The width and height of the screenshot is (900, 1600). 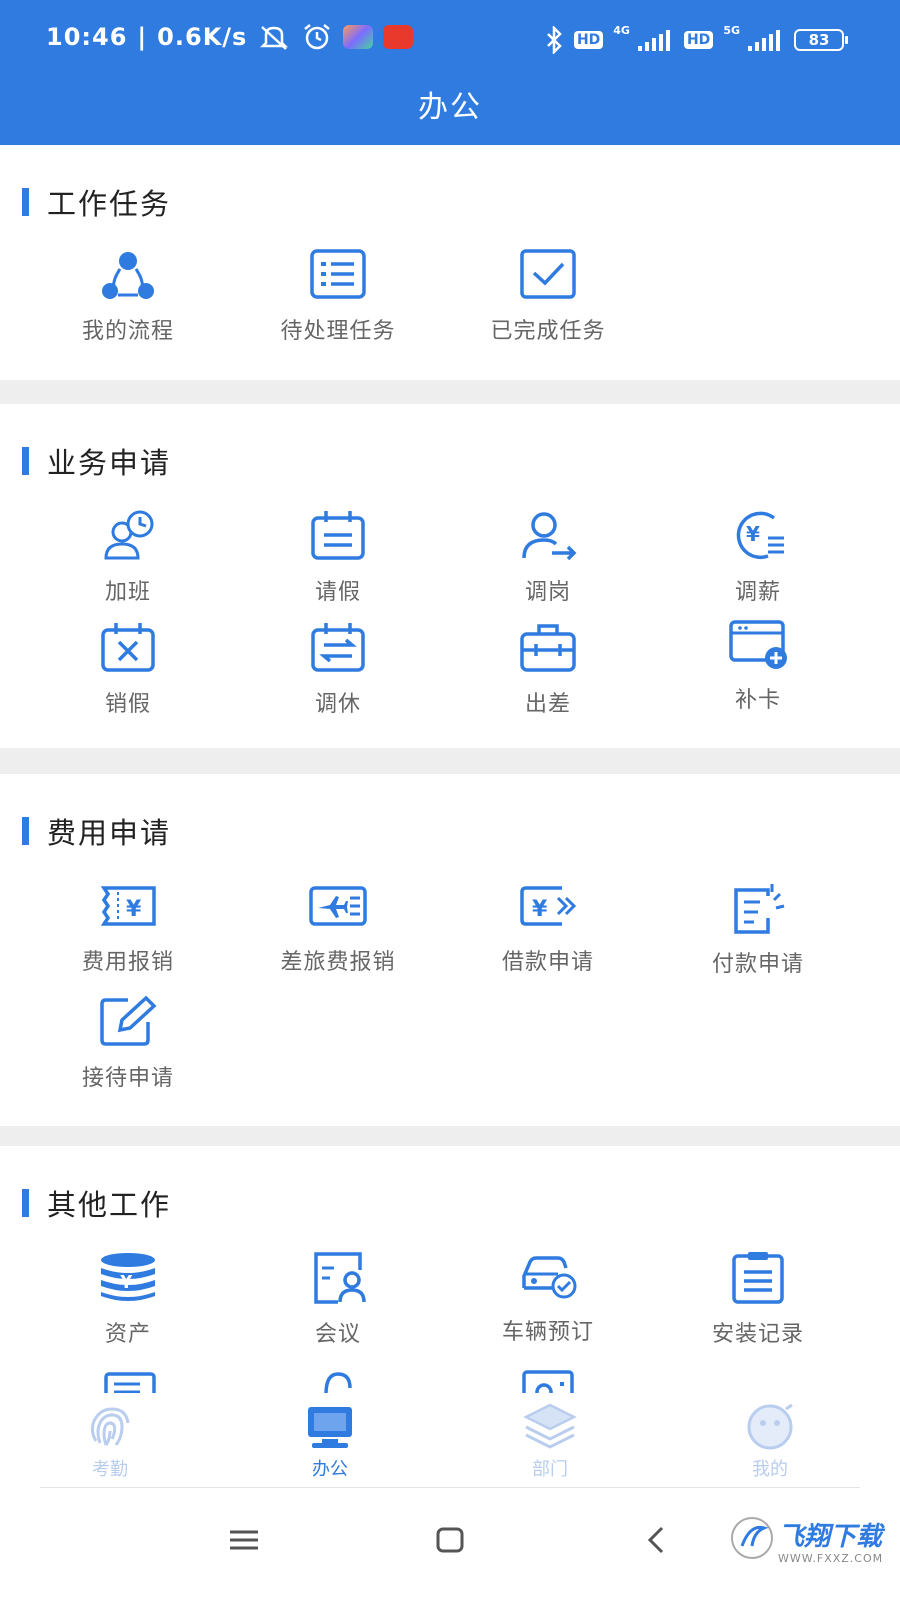 I want to click on grid-item-leave: 请假, so click(x=338, y=557).